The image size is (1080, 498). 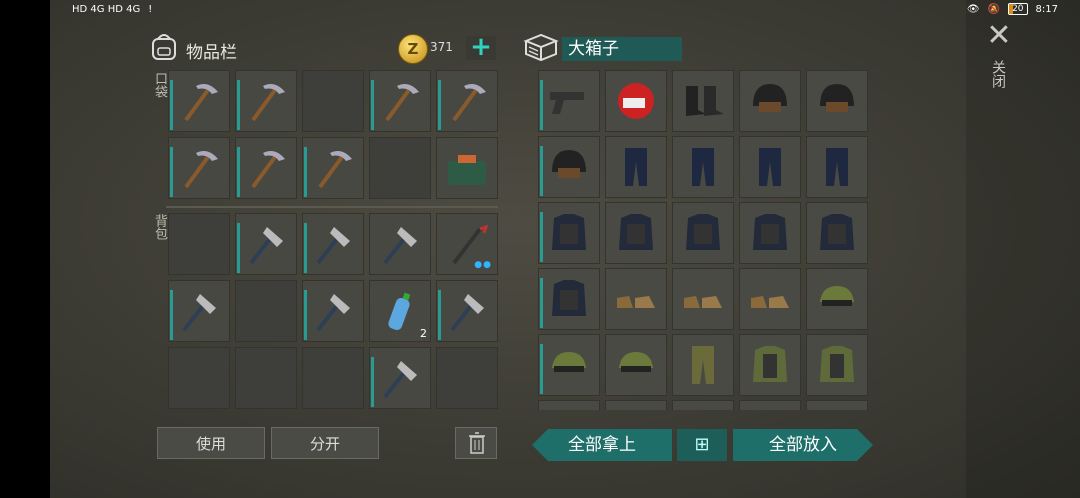 What do you see at coordinates (164, 47) in the screenshot?
I see `backpack-icon` at bounding box center [164, 47].